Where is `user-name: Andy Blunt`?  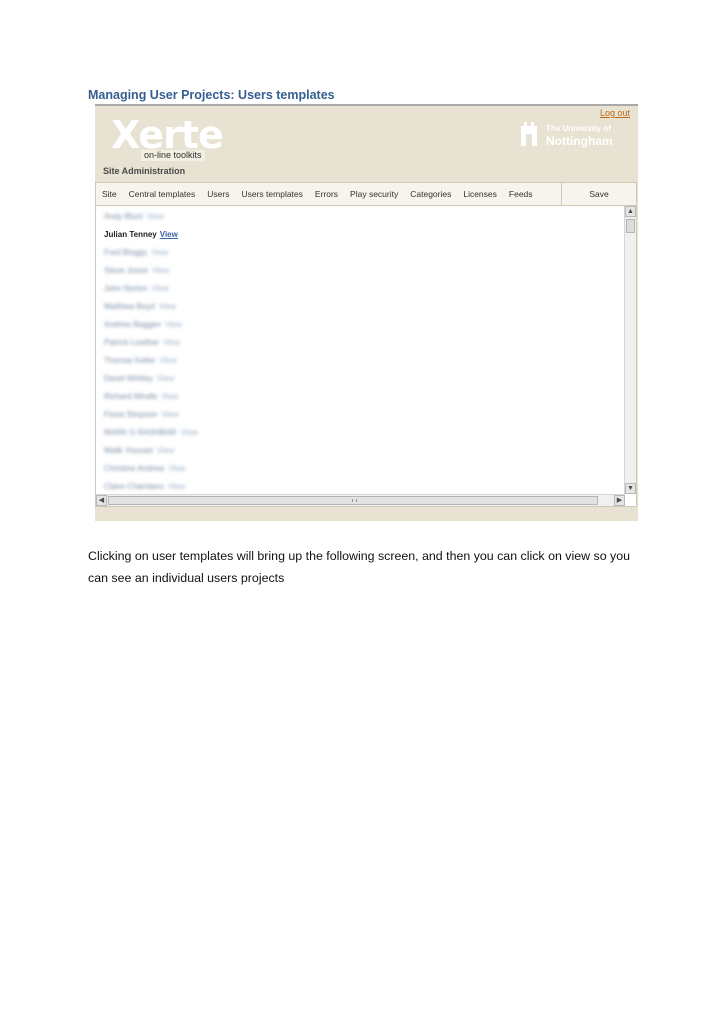 user-name: Andy Blunt is located at coordinates (123, 216).